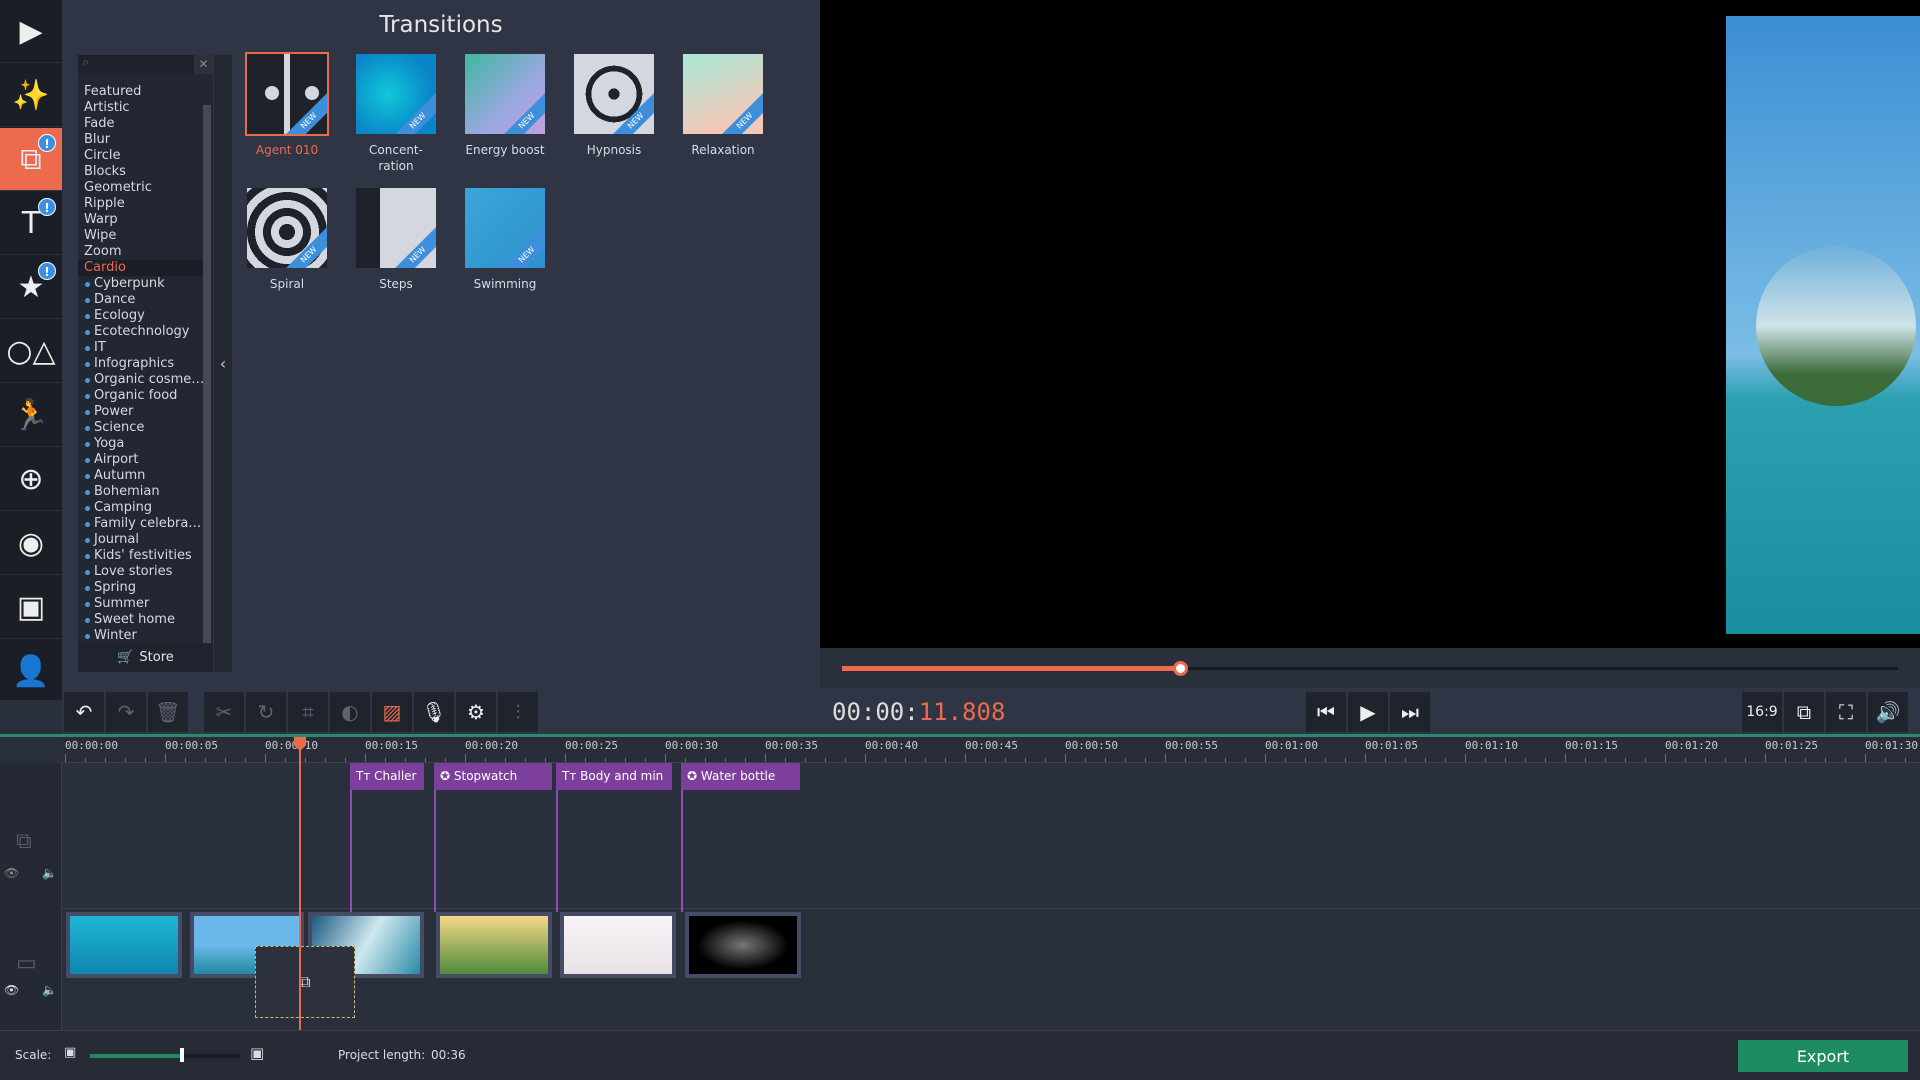  Describe the element at coordinates (203, 64) in the screenshot. I see `clear-search-icon: ✕` at that location.